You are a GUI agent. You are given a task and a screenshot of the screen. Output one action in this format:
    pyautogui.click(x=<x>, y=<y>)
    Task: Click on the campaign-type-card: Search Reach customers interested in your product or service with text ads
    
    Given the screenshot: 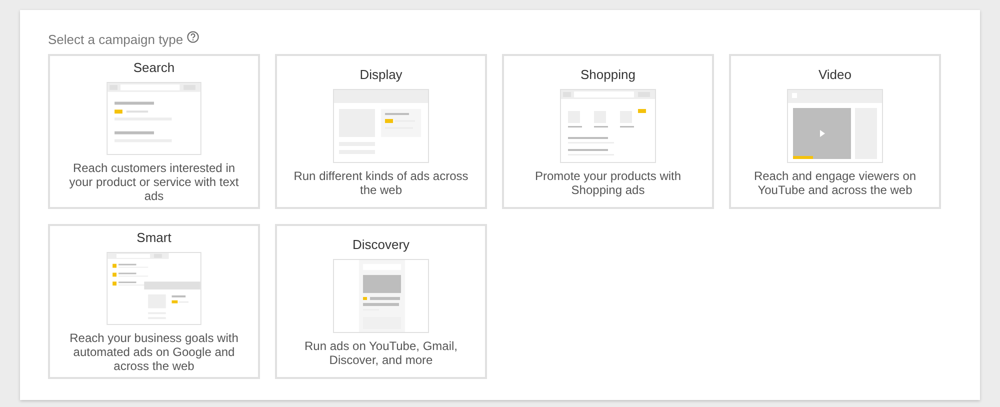 What is the action you would take?
    pyautogui.click(x=154, y=131)
    